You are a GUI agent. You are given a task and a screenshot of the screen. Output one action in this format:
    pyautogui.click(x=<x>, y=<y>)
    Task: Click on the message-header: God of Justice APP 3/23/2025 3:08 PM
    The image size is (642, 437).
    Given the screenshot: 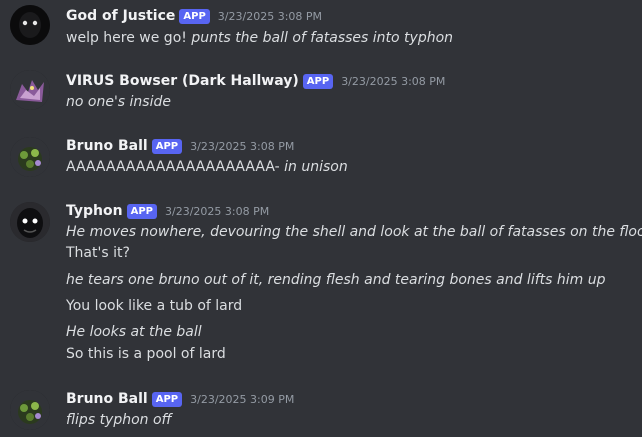 What is the action you would take?
    pyautogui.click(x=194, y=16)
    